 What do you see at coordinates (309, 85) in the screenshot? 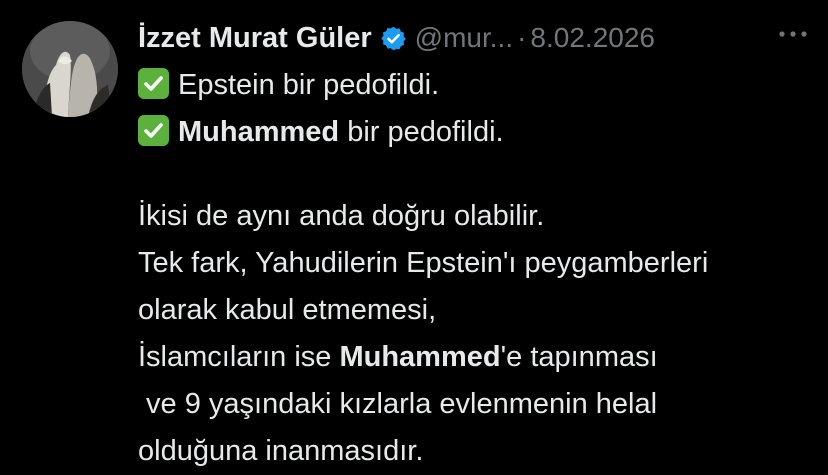
I see `tweet-line-1-text: Epstein bir pedofildi.` at bounding box center [309, 85].